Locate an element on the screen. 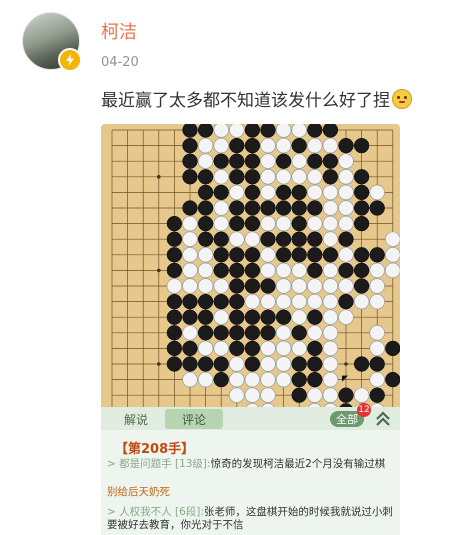 Image resolution: width=465 pixels, height=535 pixels. double-chevron-up-icon is located at coordinates (383, 419).